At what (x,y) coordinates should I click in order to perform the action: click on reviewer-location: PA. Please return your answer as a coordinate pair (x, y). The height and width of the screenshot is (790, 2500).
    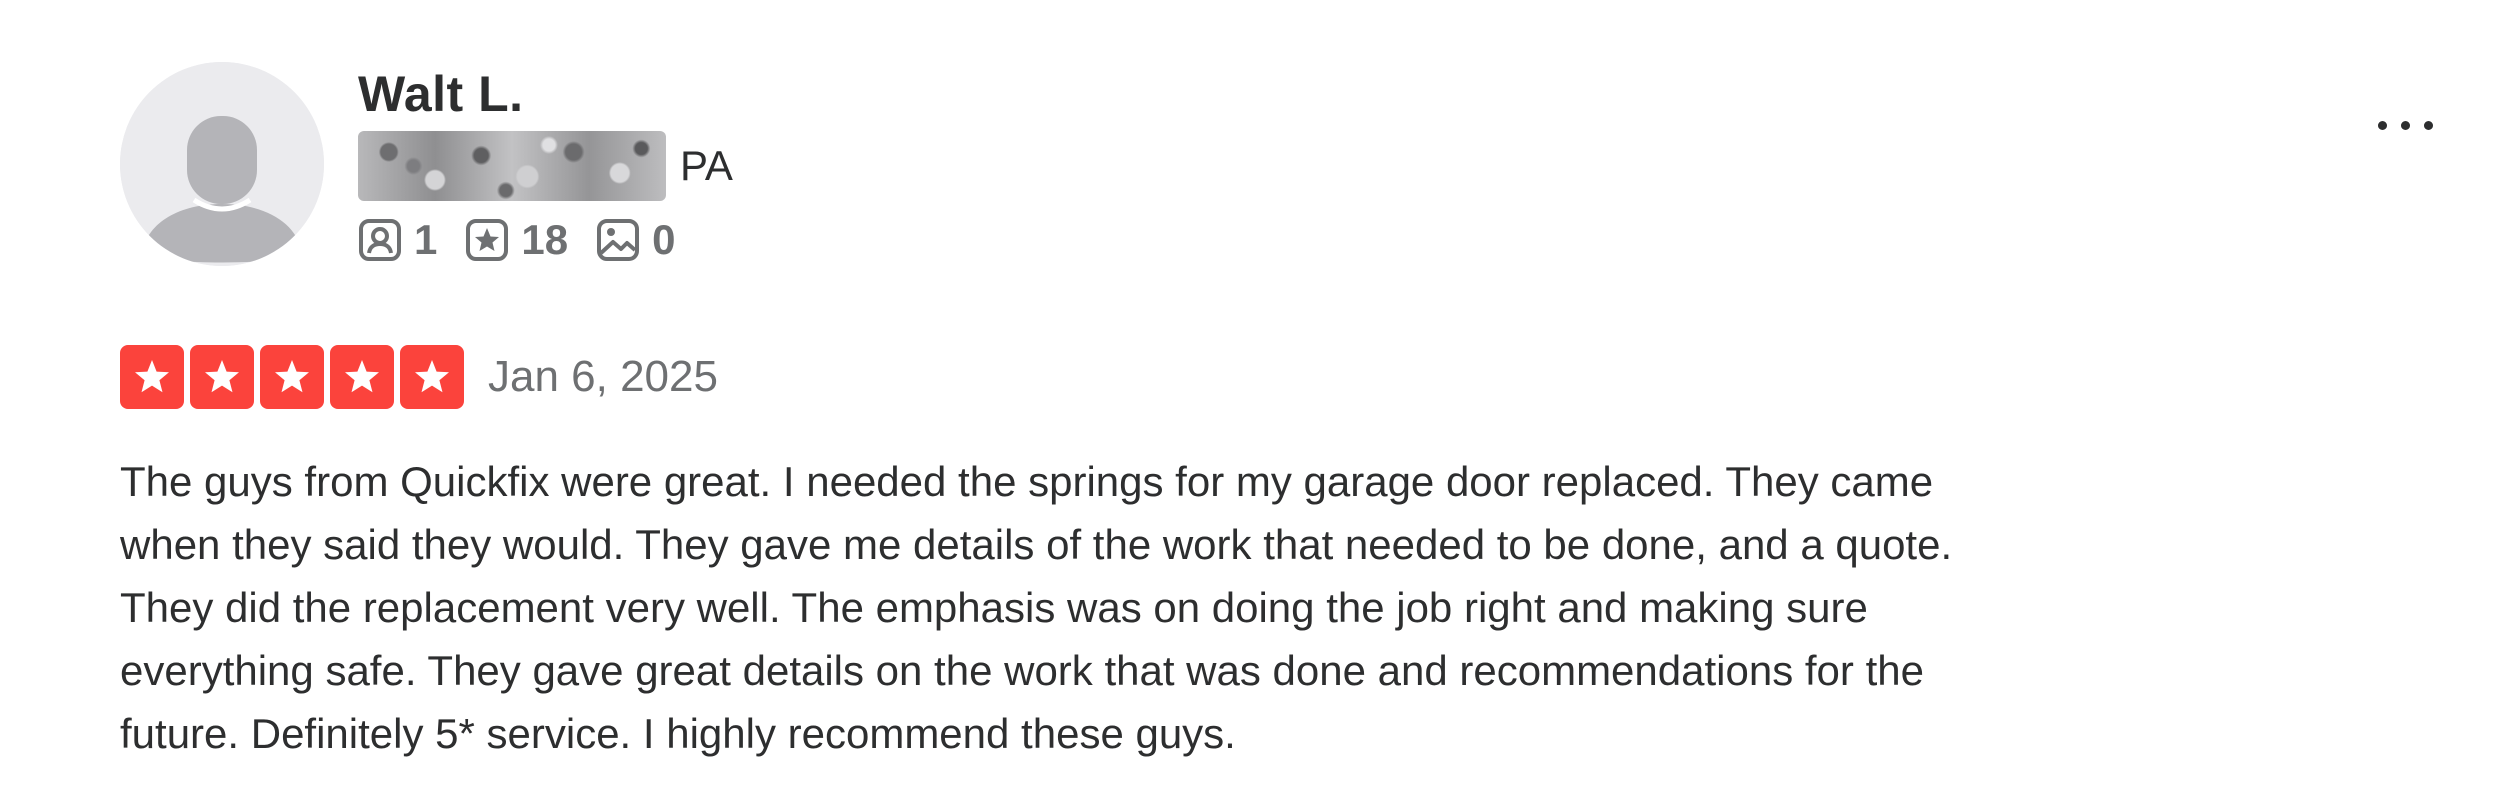
    Looking at the image, I should click on (545, 166).